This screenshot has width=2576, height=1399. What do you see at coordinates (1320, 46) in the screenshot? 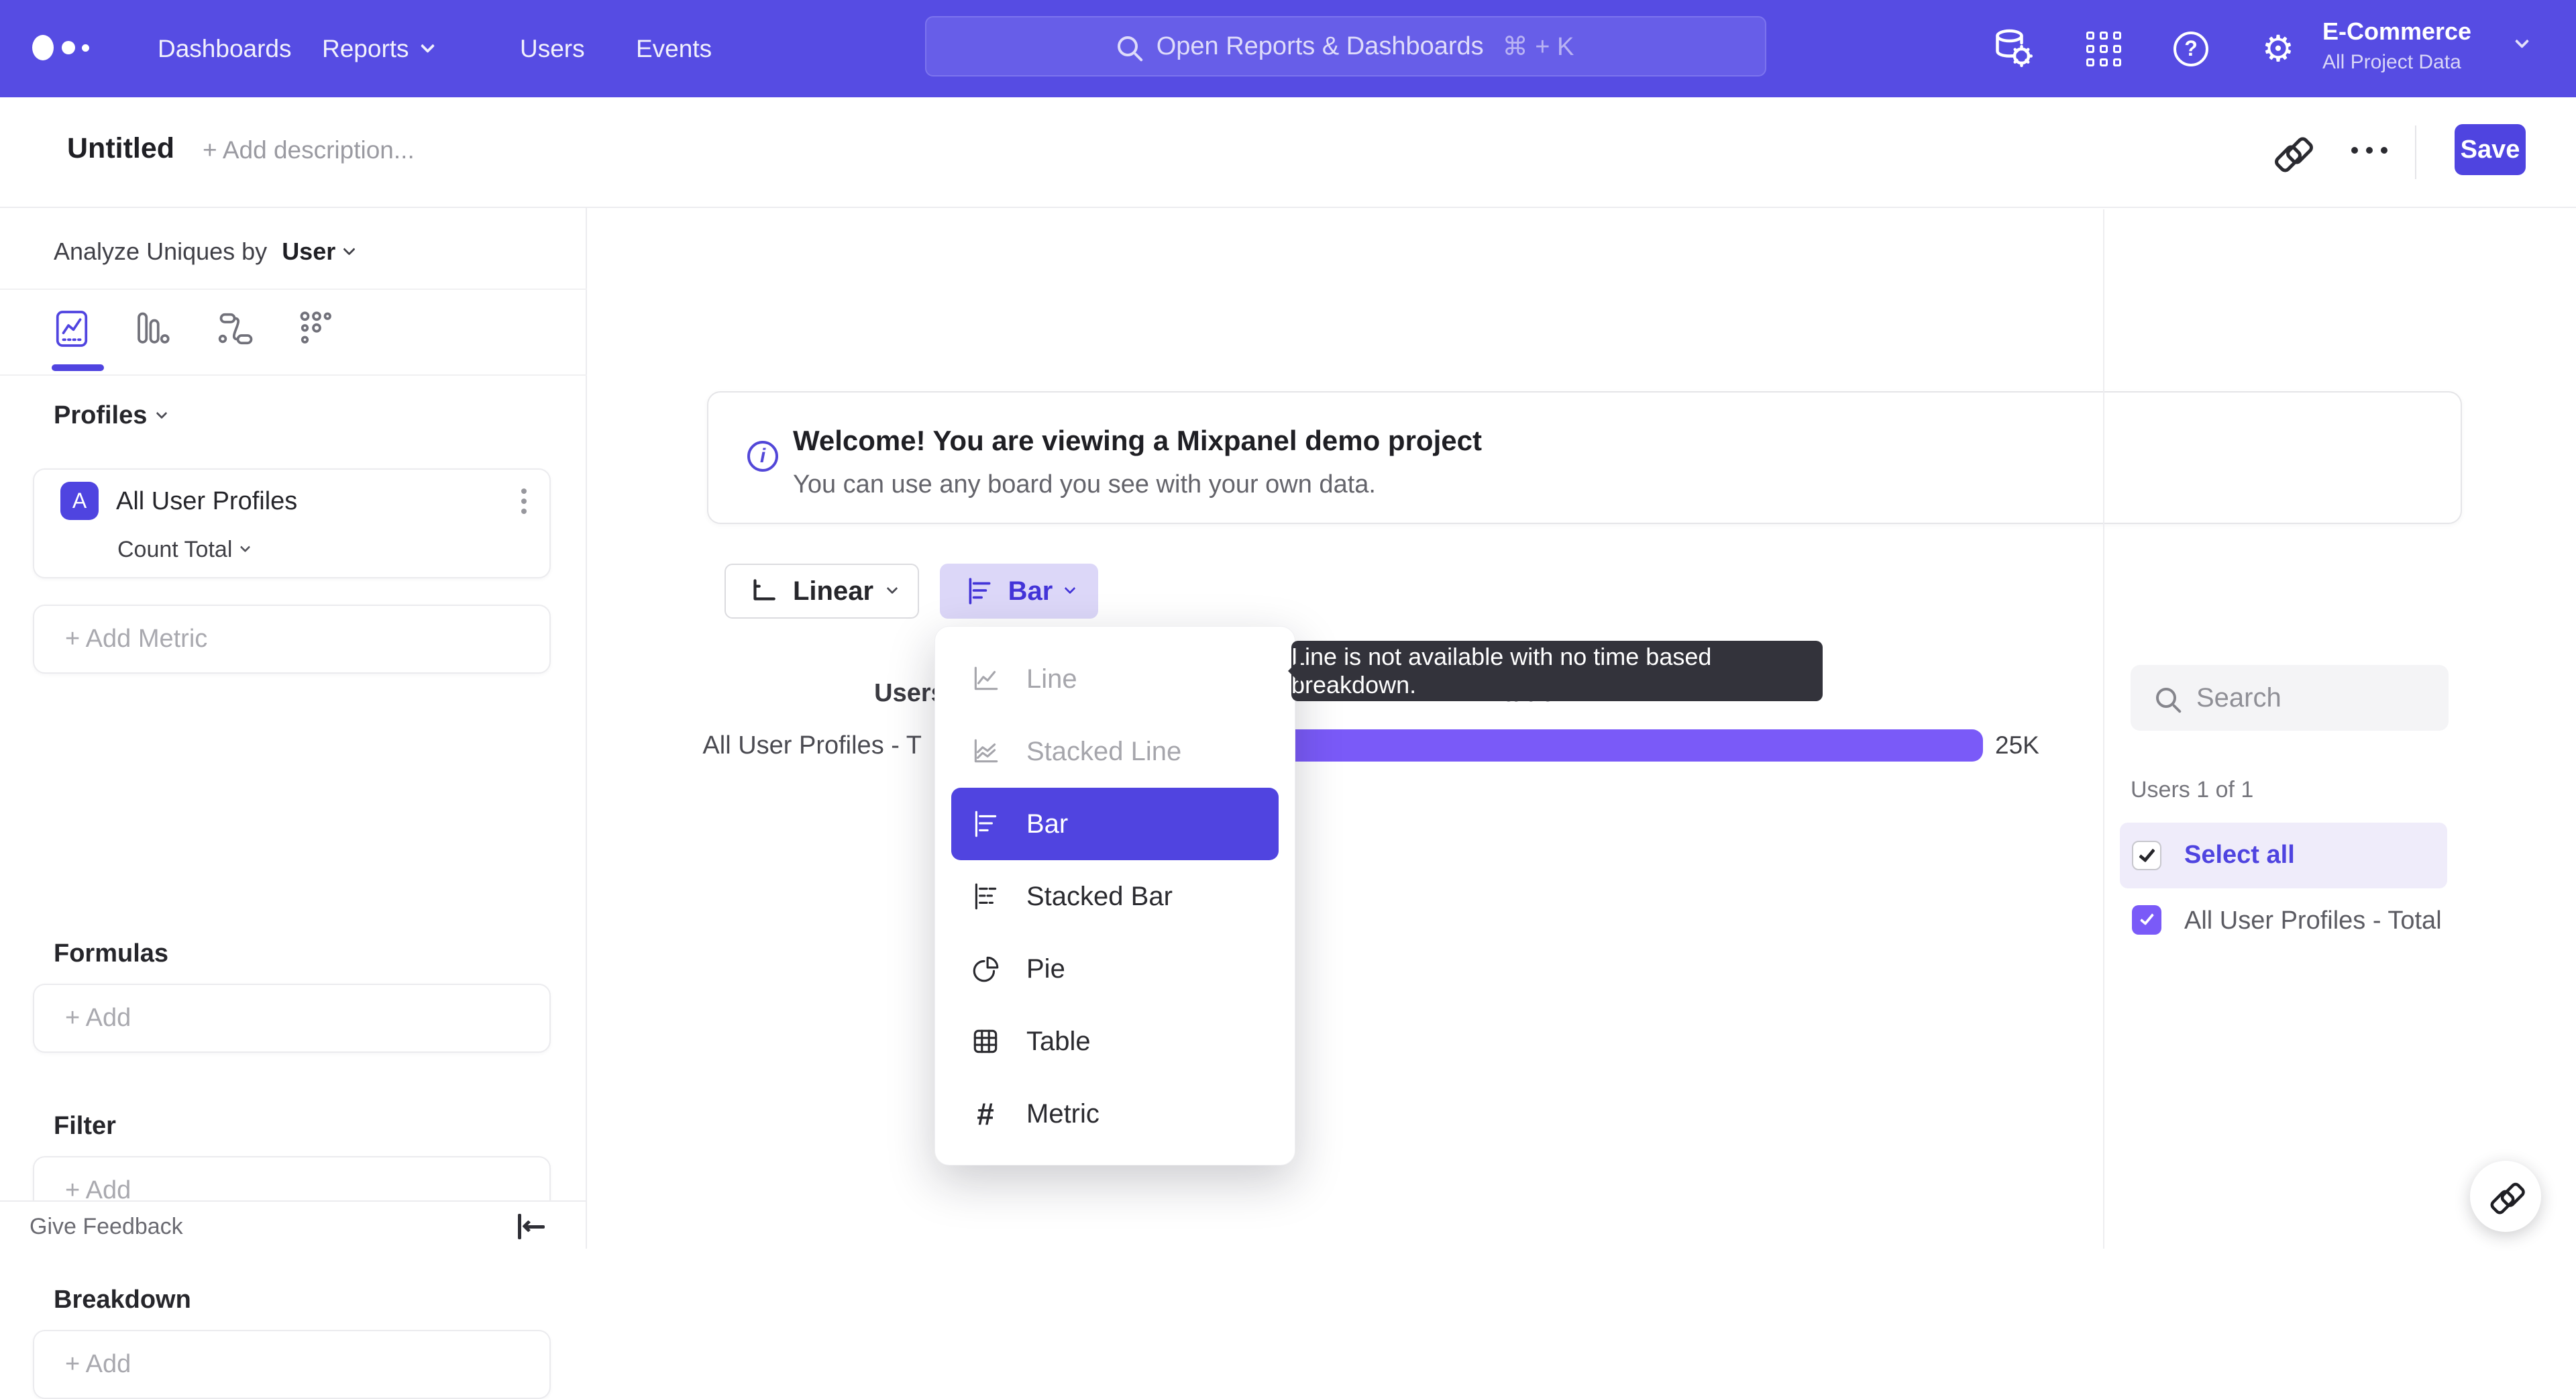
I see `search-placeholder: Open Reports & Dashboards` at bounding box center [1320, 46].